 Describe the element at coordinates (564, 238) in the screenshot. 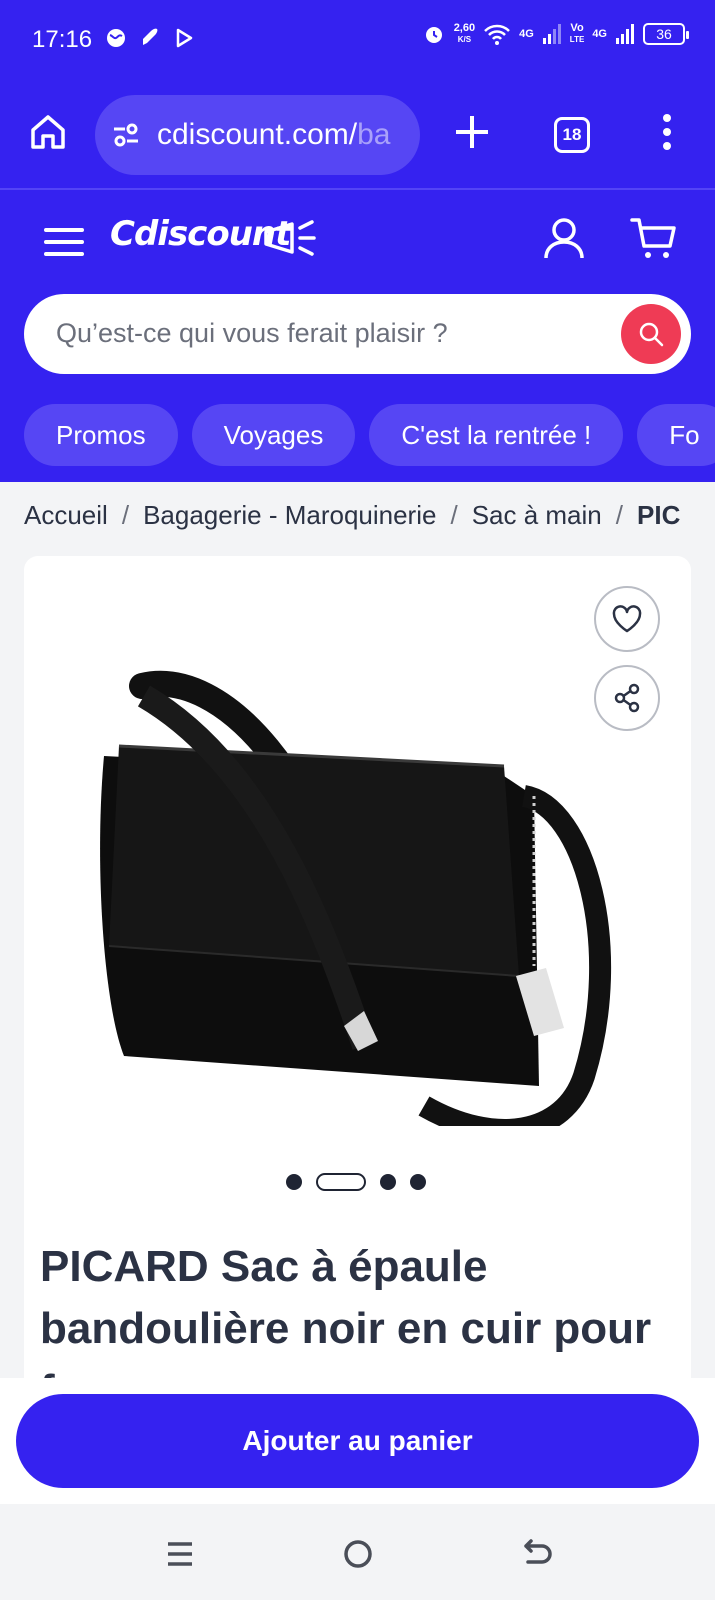

I see `user-icon` at that location.